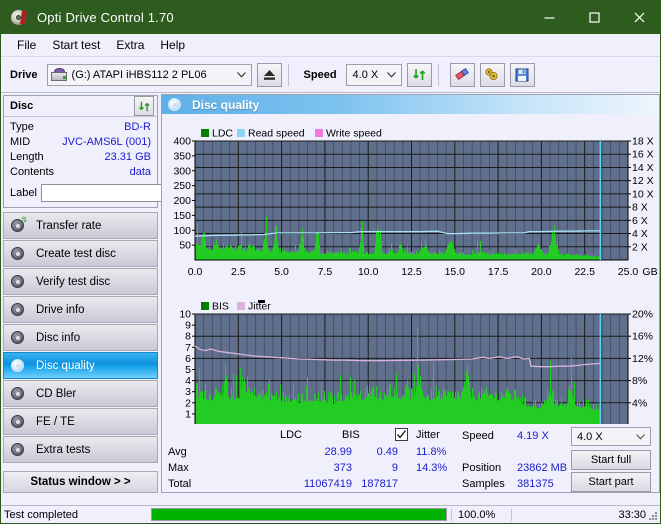  What do you see at coordinates (541, 272) in the screenshot?
I see `svg-text: 20.0` at bounding box center [541, 272].